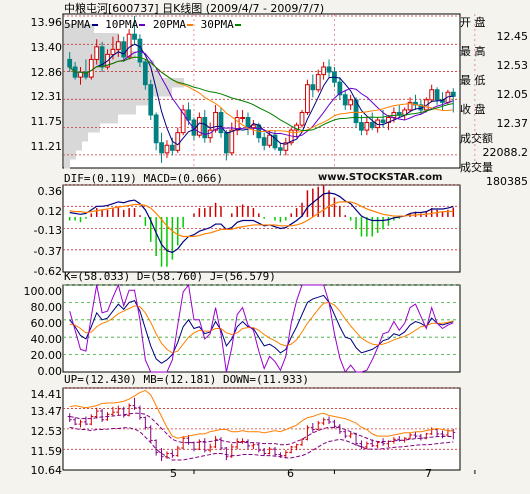 Image resolution: width=530 pixels, height=494 pixels. Describe the element at coordinates (173, 473) in the screenshot. I see `x-tick-label: 5` at that location.